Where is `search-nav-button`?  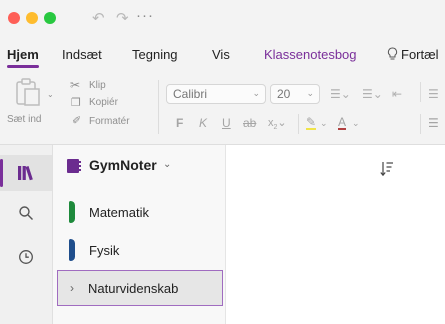
search-nav-button is located at coordinates (26, 213).